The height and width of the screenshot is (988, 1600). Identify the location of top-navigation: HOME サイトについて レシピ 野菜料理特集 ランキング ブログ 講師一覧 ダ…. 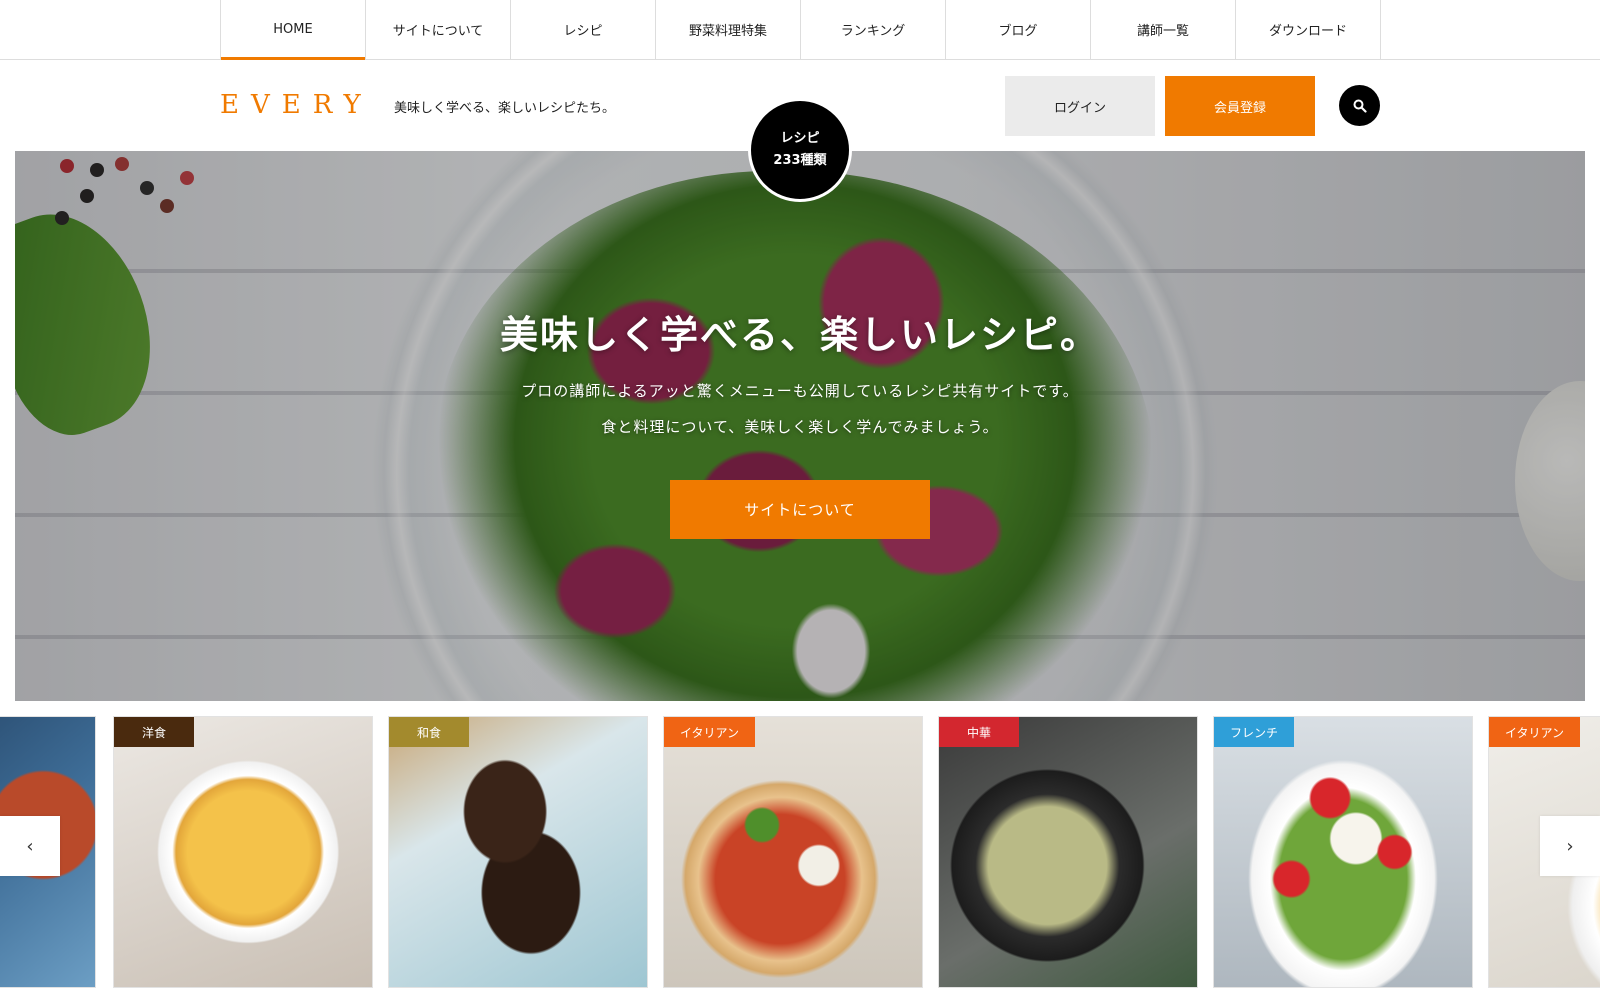
(800, 30).